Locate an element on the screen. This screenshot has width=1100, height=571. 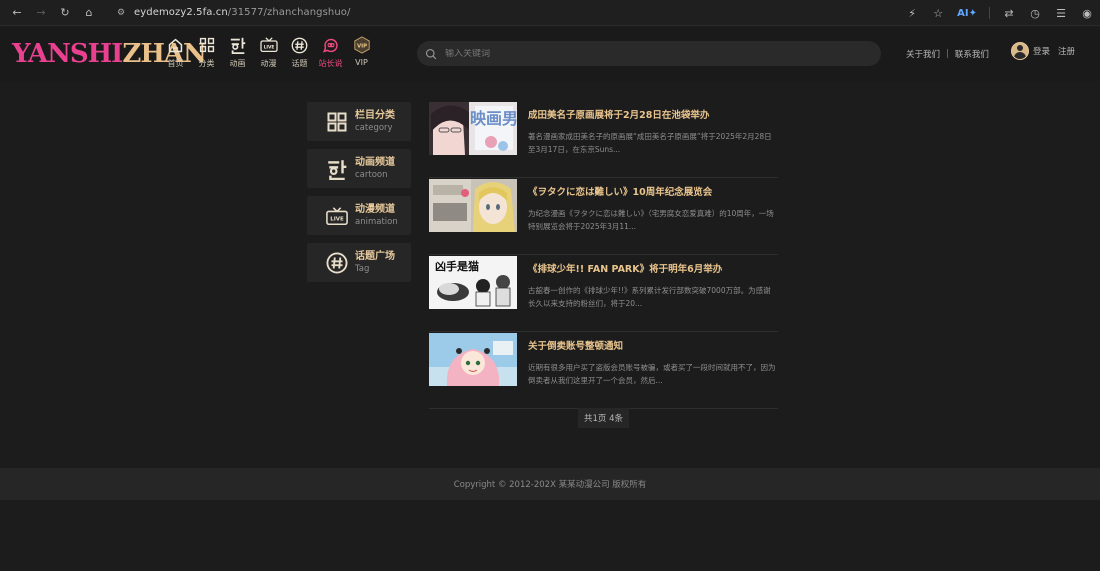
nav-label: 分类 is located at coordinates (206, 63).